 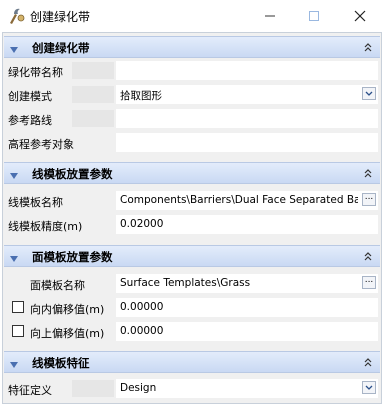 What do you see at coordinates (30, 96) in the screenshot?
I see `field-label: 创建模式` at bounding box center [30, 96].